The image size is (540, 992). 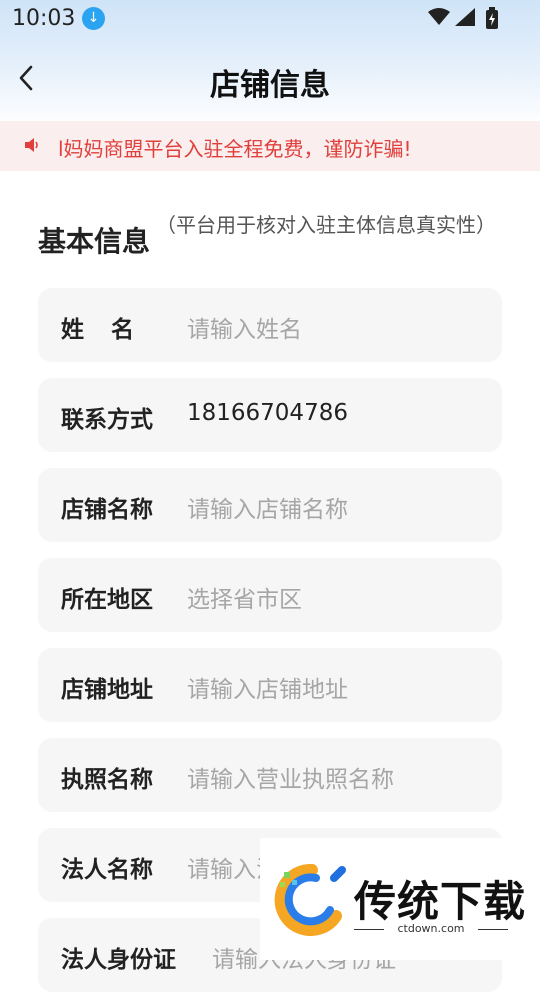 I want to click on region-select: 选择省市区, so click(x=244, y=597).